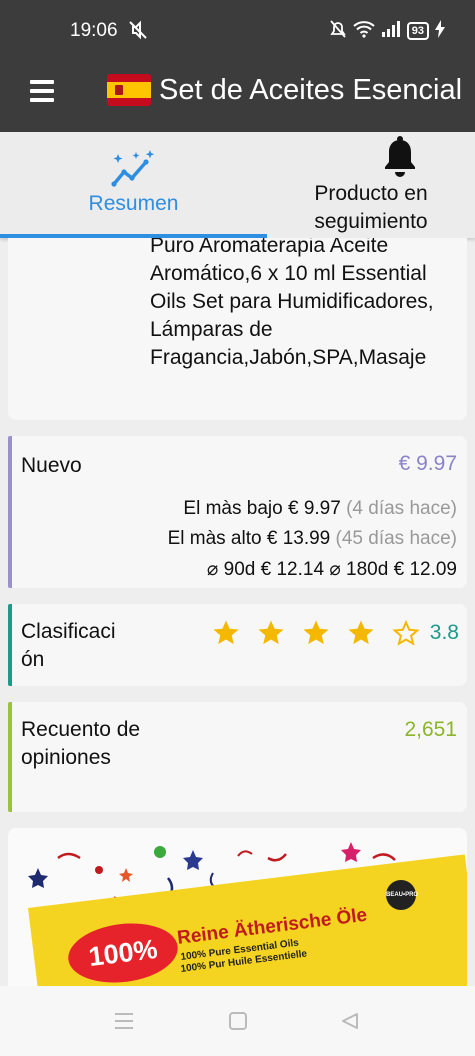  I want to click on charging-icon, so click(440, 31).